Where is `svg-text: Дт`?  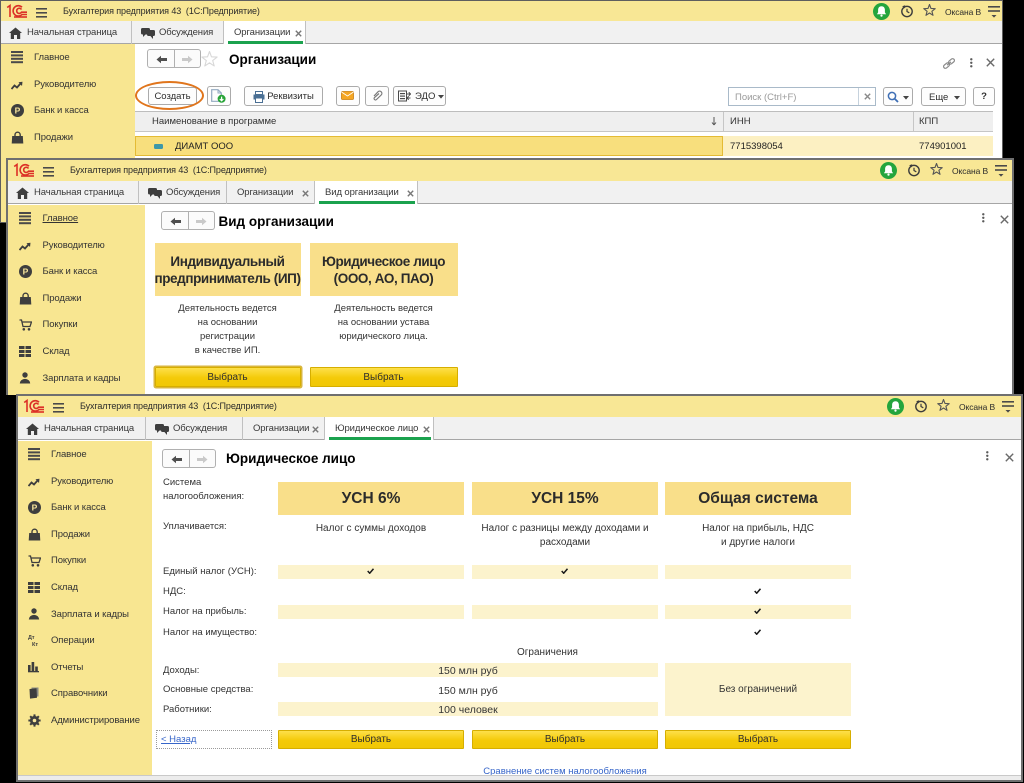
svg-text: Дт is located at coordinates (31, 638).